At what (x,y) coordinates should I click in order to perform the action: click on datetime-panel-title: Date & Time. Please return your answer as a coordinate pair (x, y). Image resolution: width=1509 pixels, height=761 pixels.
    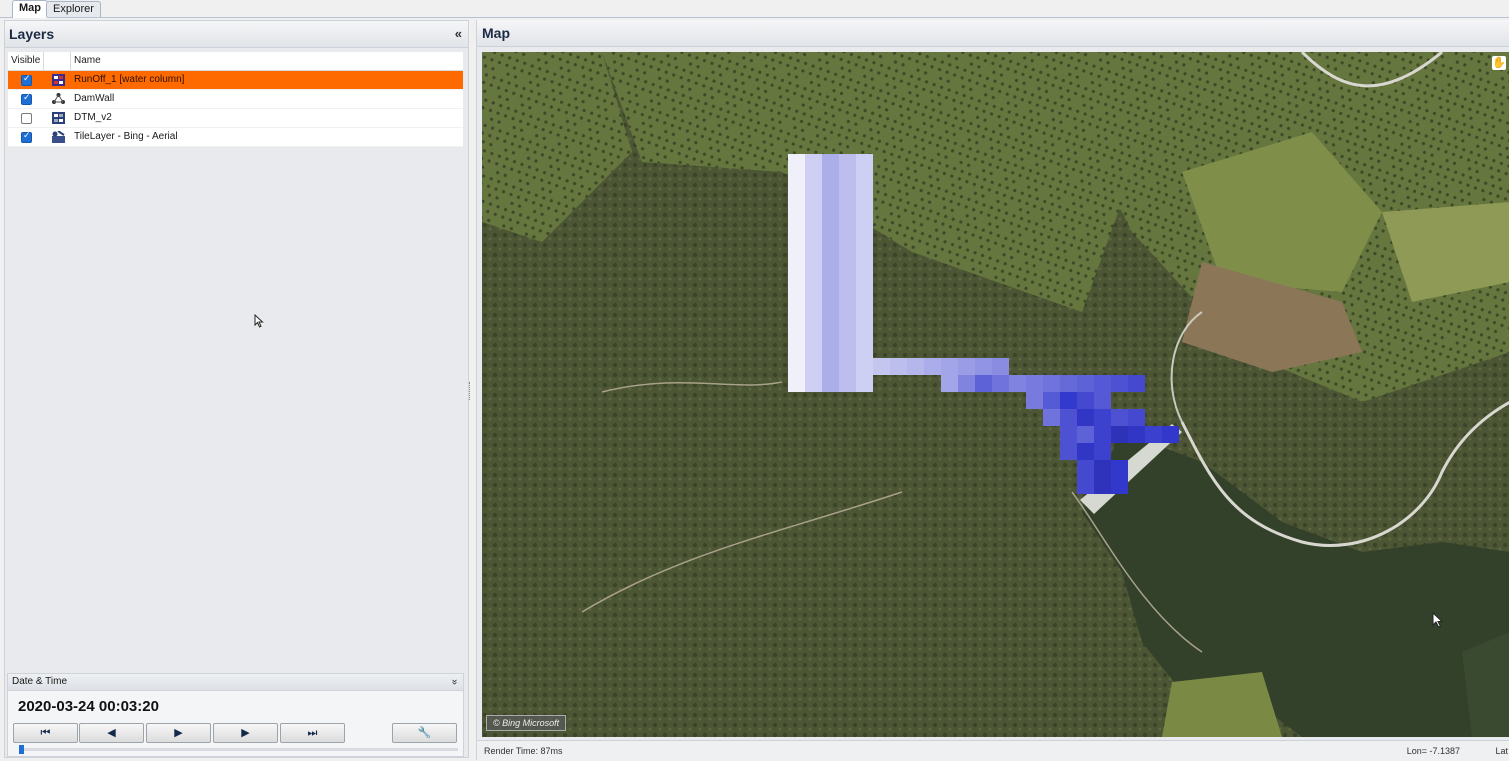
    Looking at the image, I should click on (40, 681).